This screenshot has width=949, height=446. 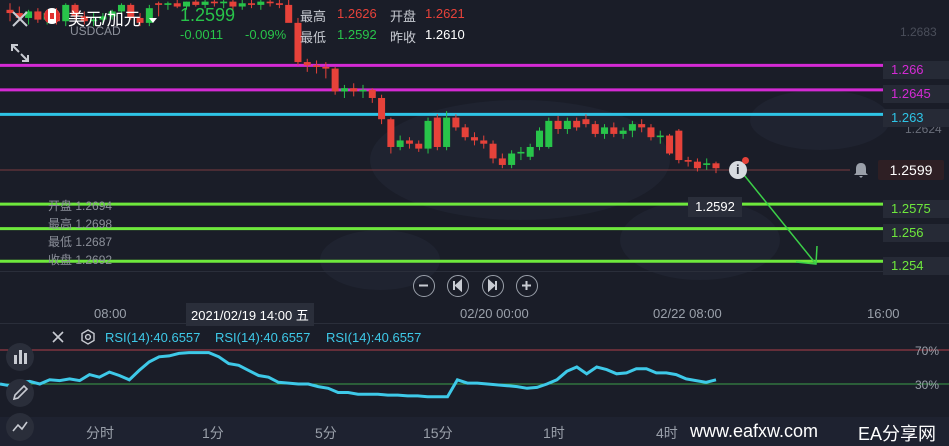 I want to click on price-scale-tick: 1.2683, so click(x=918, y=32).